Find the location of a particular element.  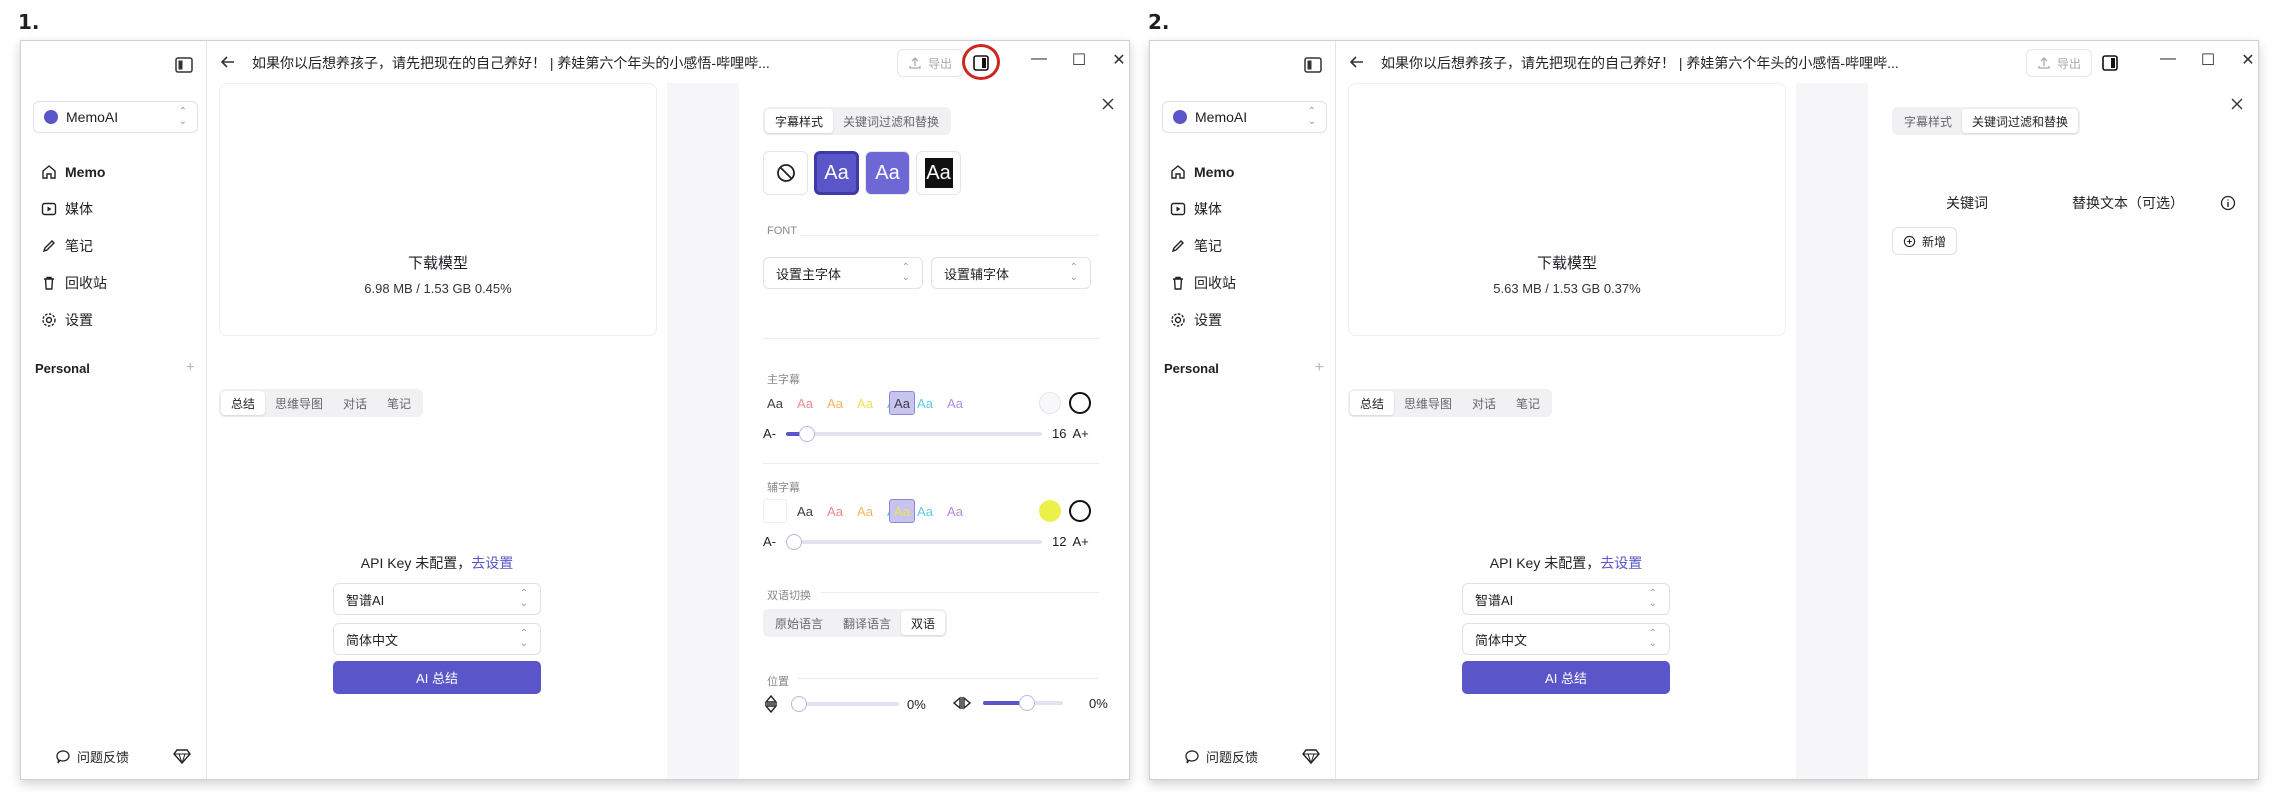

swatch-main-4: Aa is located at coordinates (865, 403).